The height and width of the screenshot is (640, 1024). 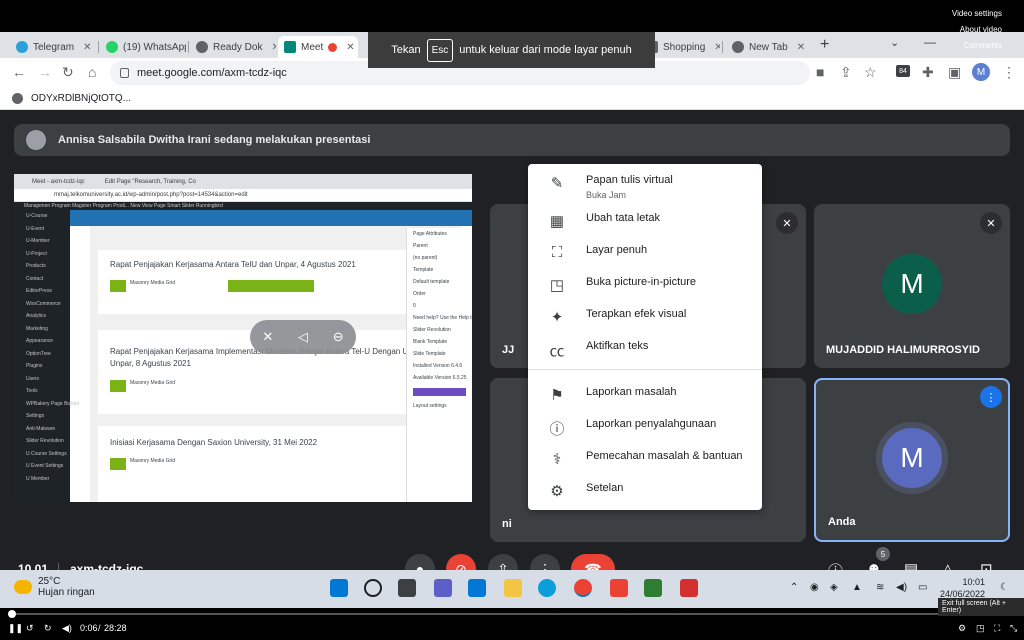 What do you see at coordinates (883, 554) in the screenshot?
I see `participant-count-badge: 5` at bounding box center [883, 554].